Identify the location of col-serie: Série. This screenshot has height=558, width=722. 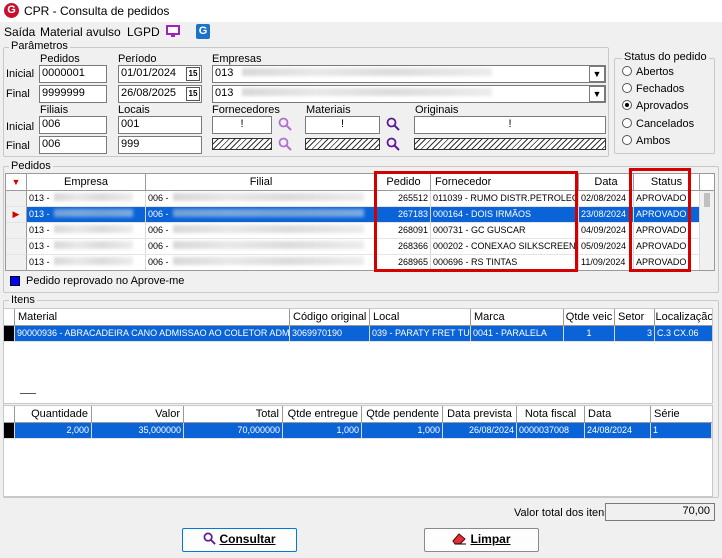
(681, 414).